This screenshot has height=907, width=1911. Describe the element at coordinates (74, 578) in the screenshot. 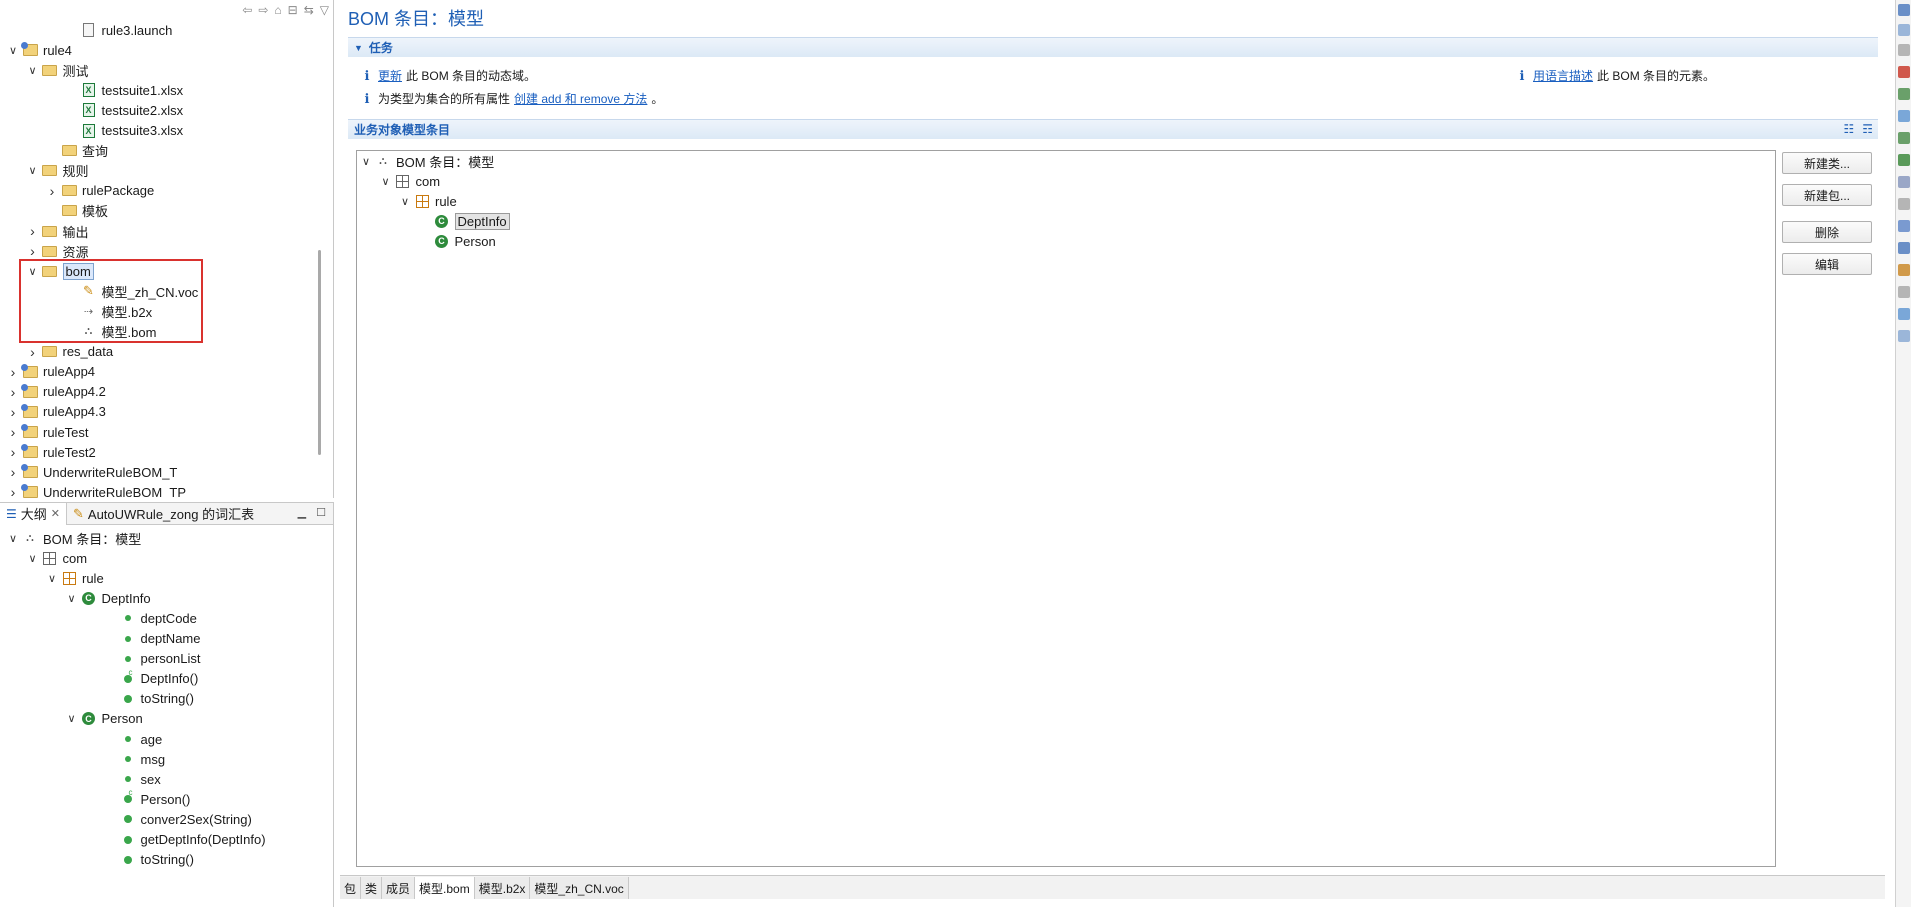

I see `outline-tree-item: ∨ rule` at that location.